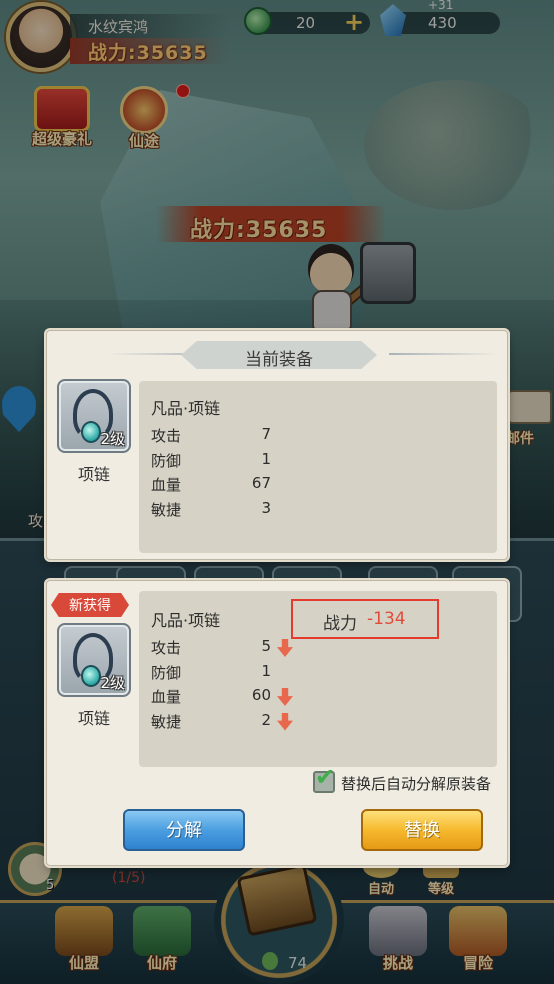 This screenshot has width=554, height=984. What do you see at coordinates (231, 721) in the screenshot?
I see `stat-row: 敏捷 2` at bounding box center [231, 721].